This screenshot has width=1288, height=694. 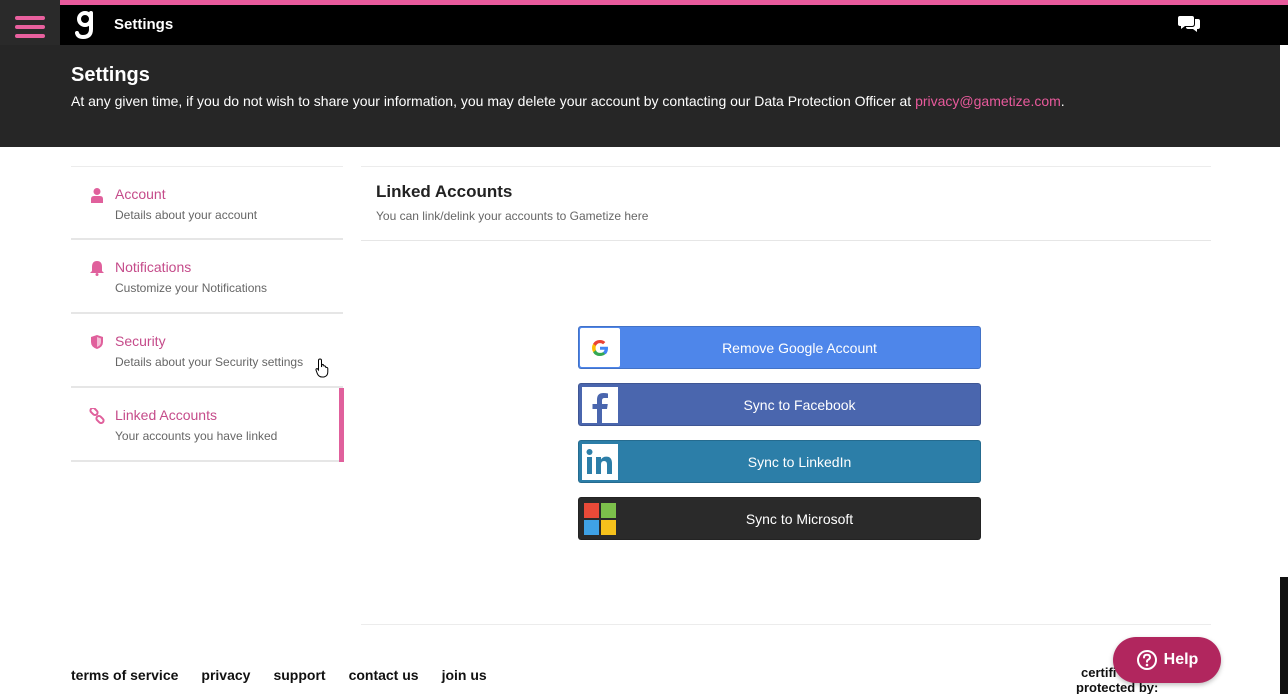 I want to click on sidebar-item-label: Account, so click(x=140, y=194).